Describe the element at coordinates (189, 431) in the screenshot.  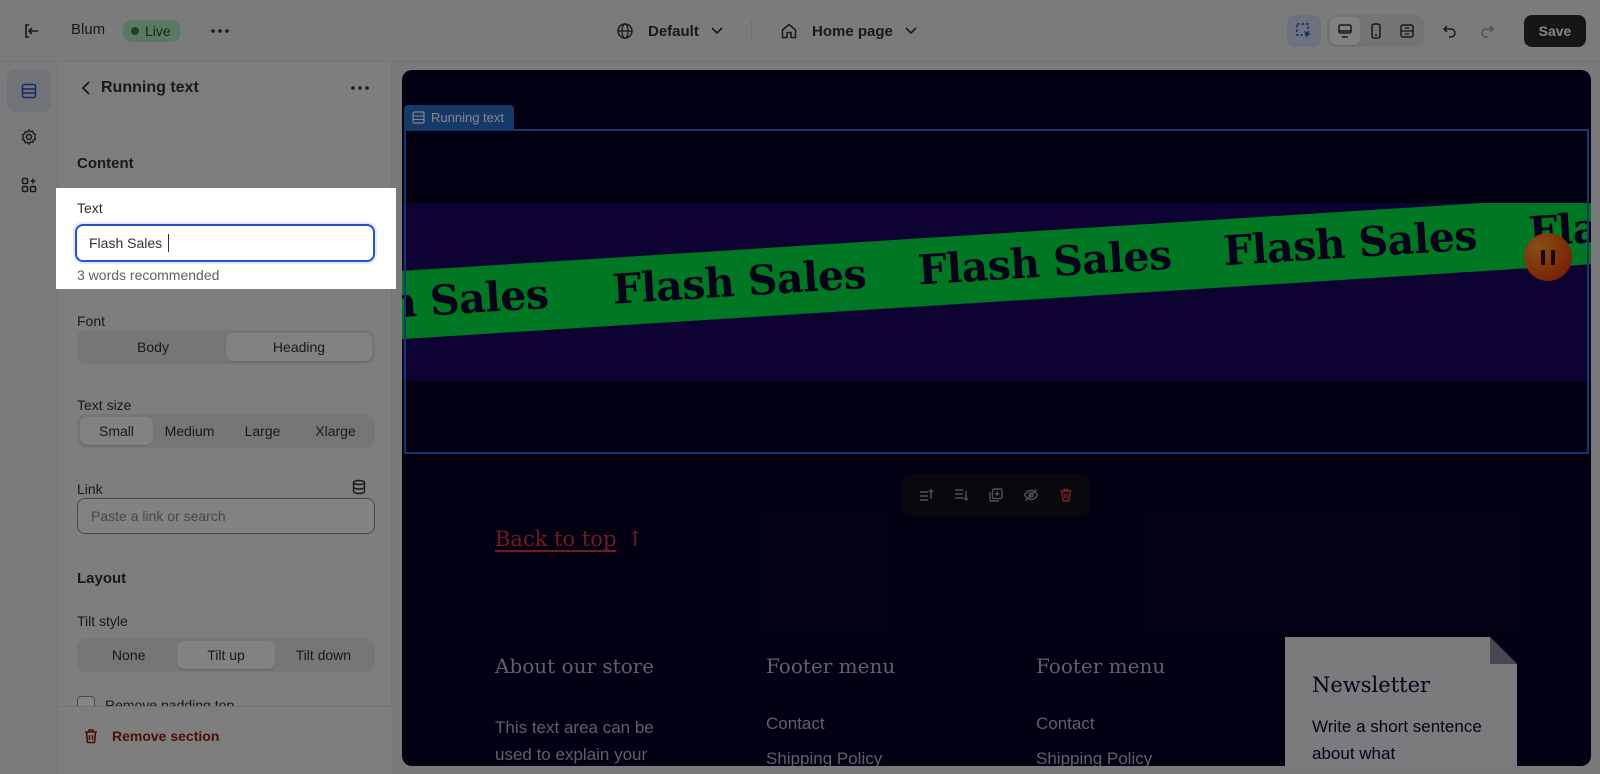
I see `size-option-medium: Medium` at that location.